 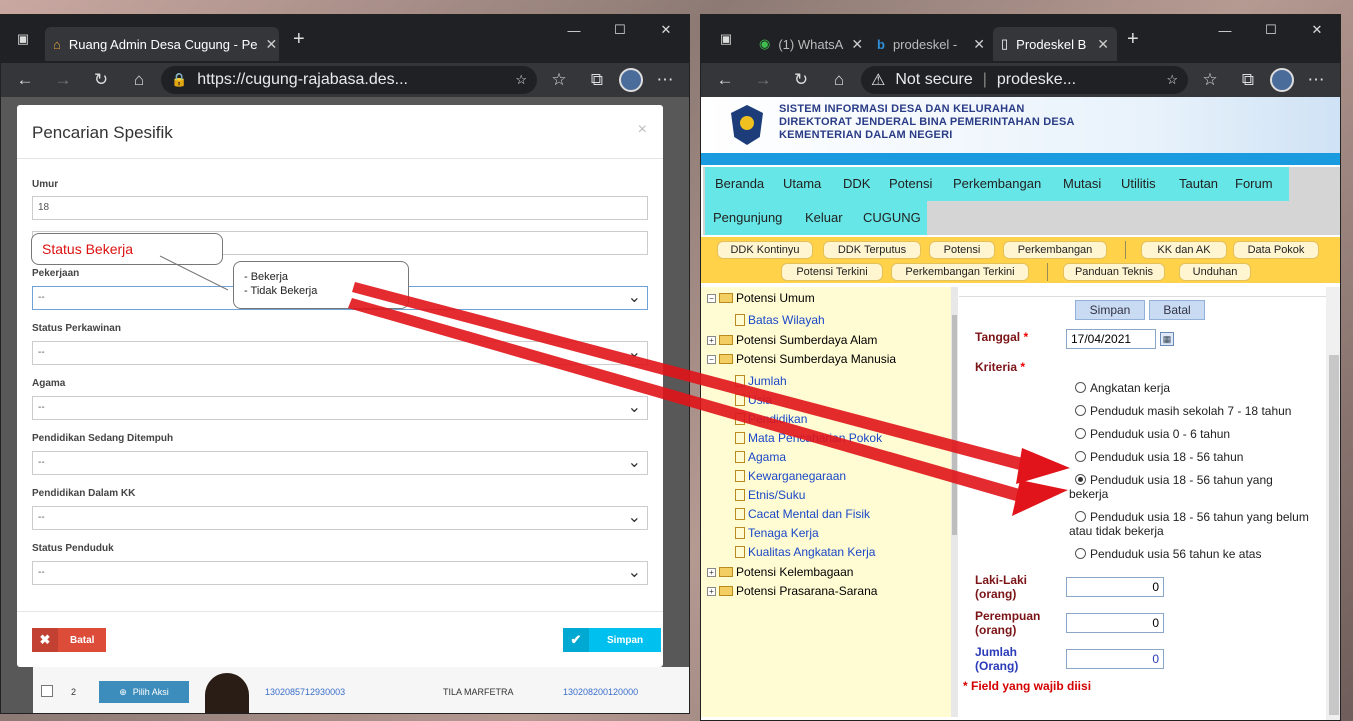 I want to click on radio-usia-18-56-bekerja: Penduduk usia 18 - 56 tahun yang, so click(x=1174, y=480).